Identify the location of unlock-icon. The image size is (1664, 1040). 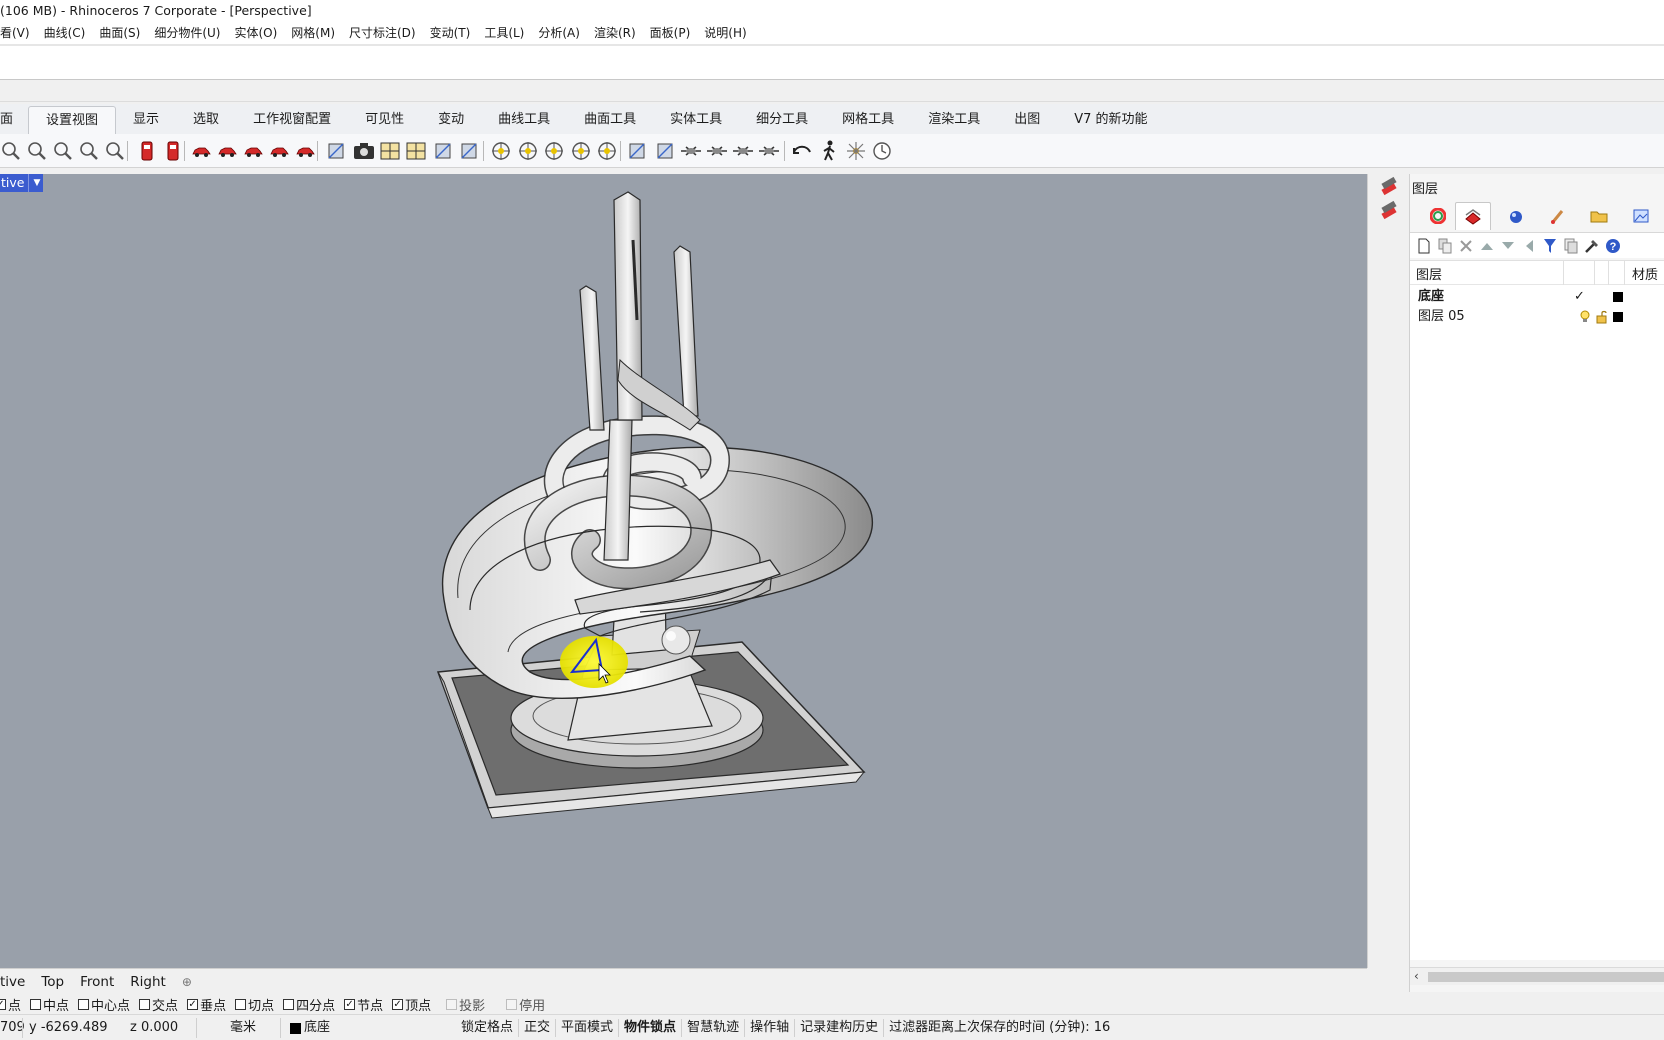
(1602, 320).